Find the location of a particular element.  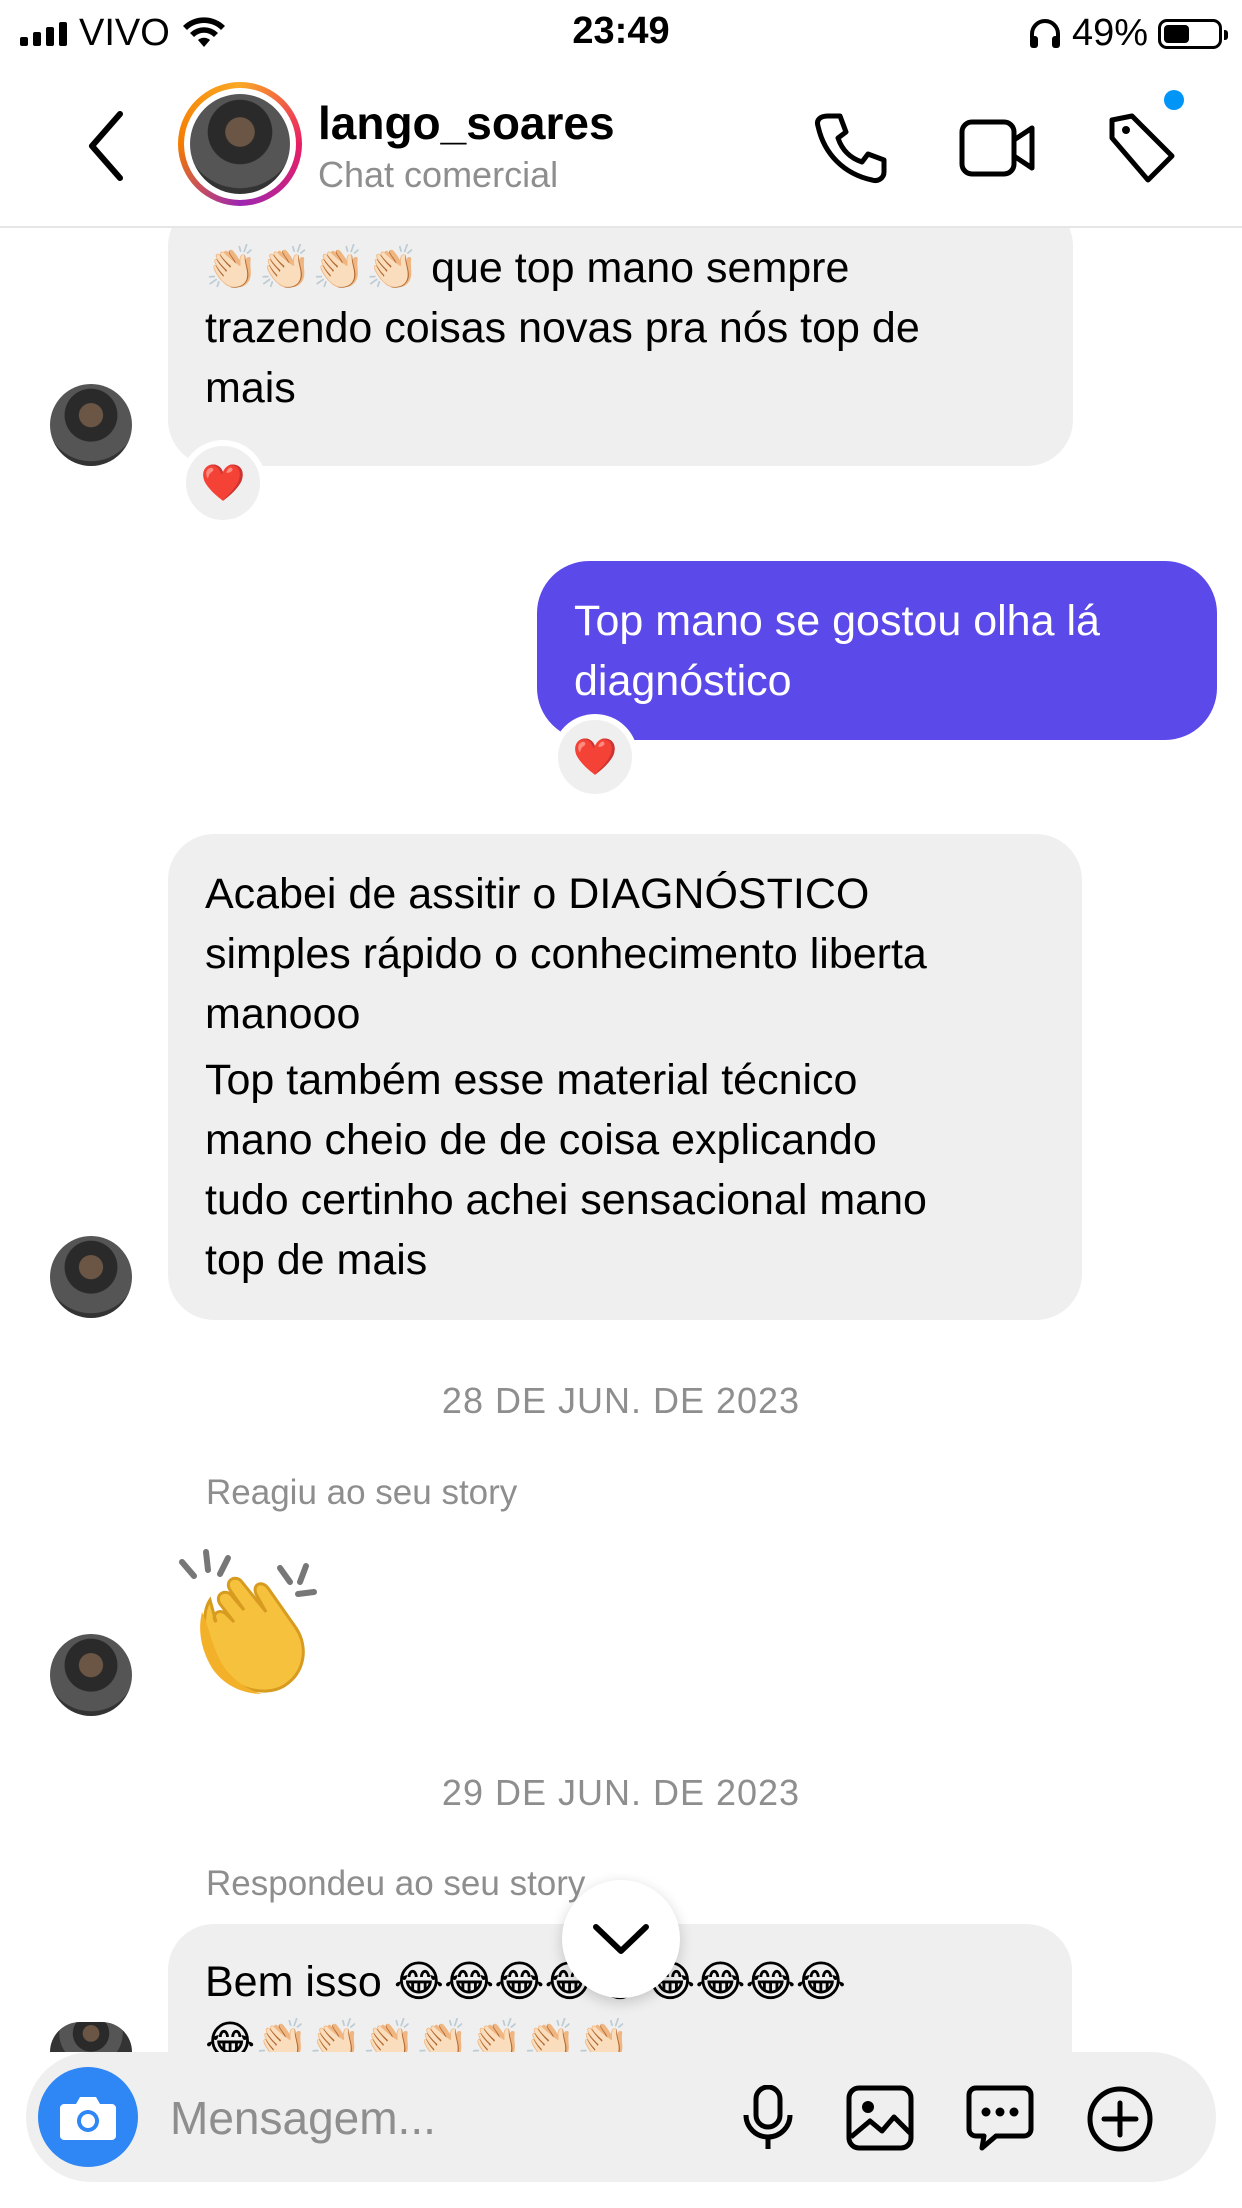

profile-avatar is located at coordinates (240, 144).